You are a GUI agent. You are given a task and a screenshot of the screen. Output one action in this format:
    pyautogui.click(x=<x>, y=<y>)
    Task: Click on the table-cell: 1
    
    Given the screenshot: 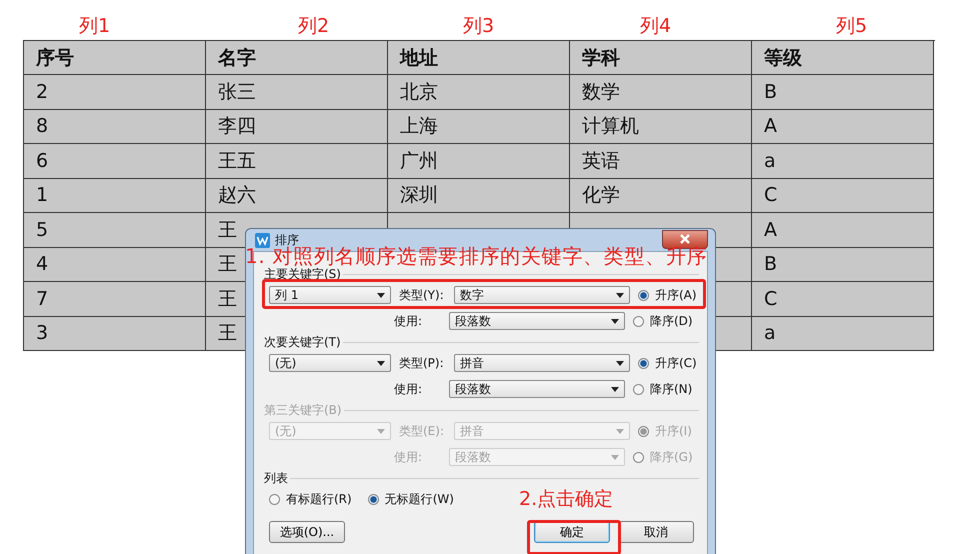 What is the action you would take?
    pyautogui.click(x=115, y=195)
    